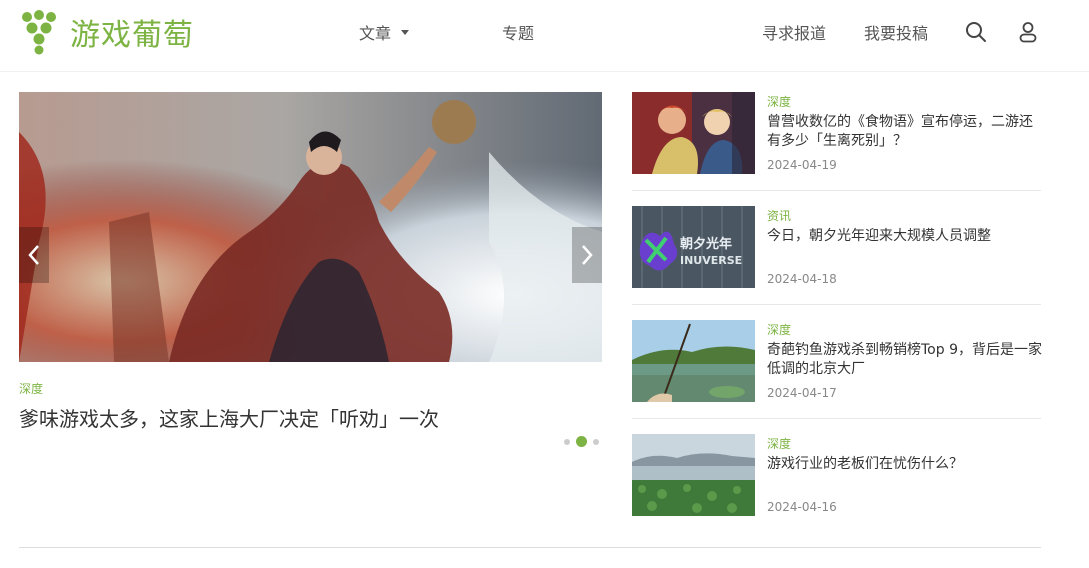 The height and width of the screenshot is (568, 1089). I want to click on carousel-next-button, so click(587, 255).